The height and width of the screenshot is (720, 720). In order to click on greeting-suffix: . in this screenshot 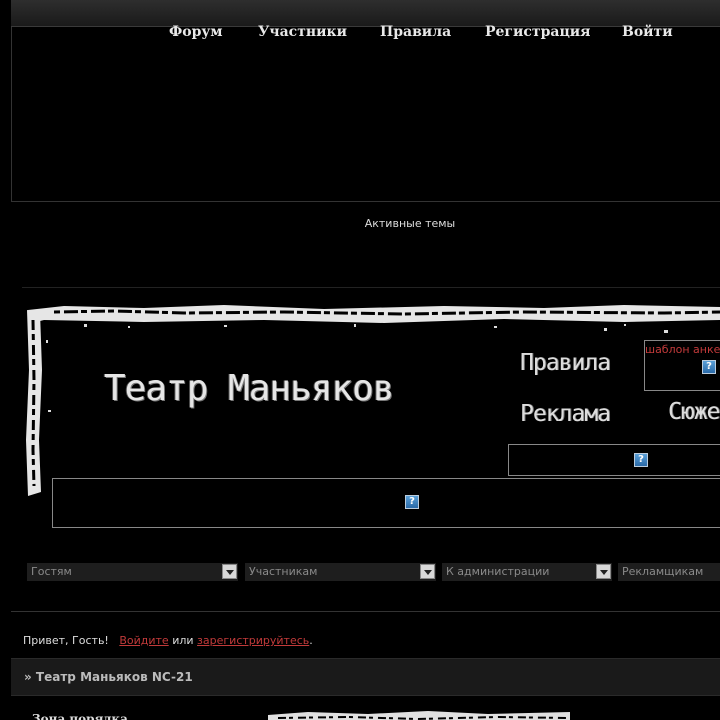, I will do `click(311, 640)`.